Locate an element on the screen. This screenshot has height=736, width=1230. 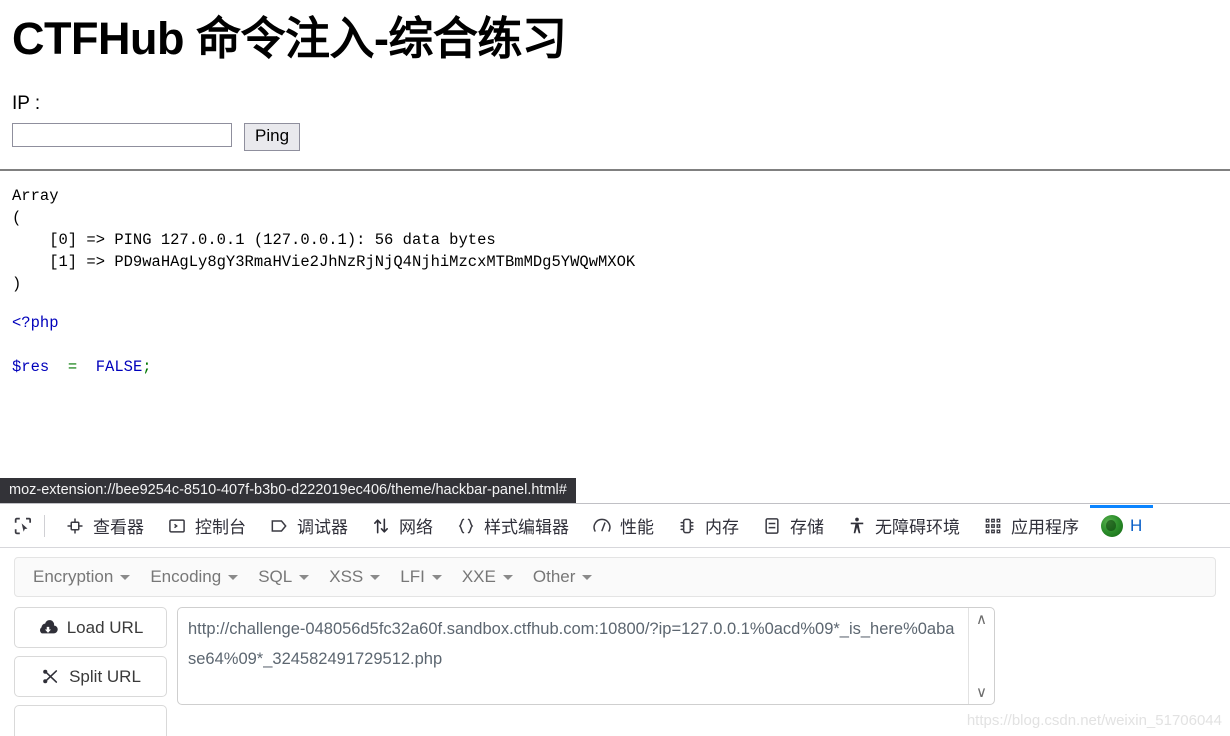
storage-icon is located at coordinates (772, 526).